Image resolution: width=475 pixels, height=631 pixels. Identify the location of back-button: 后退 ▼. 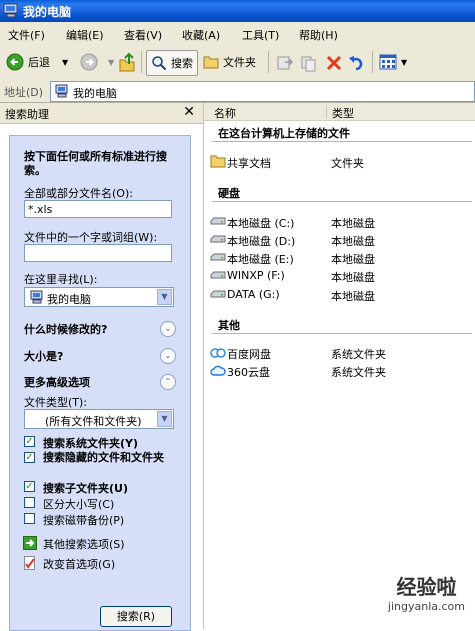
(37, 62).